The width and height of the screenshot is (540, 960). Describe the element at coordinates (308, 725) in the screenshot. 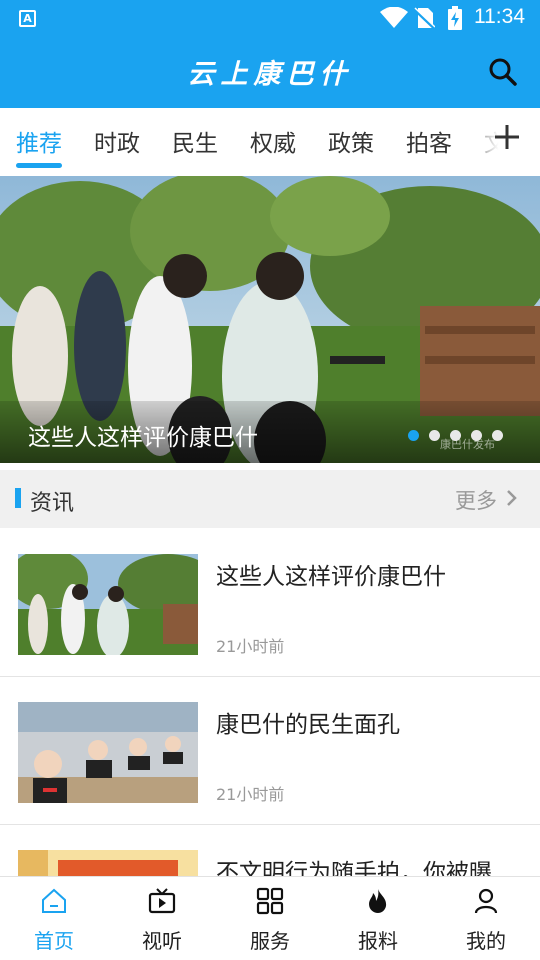

I see `news-title: 康巴什的民生面孔` at that location.